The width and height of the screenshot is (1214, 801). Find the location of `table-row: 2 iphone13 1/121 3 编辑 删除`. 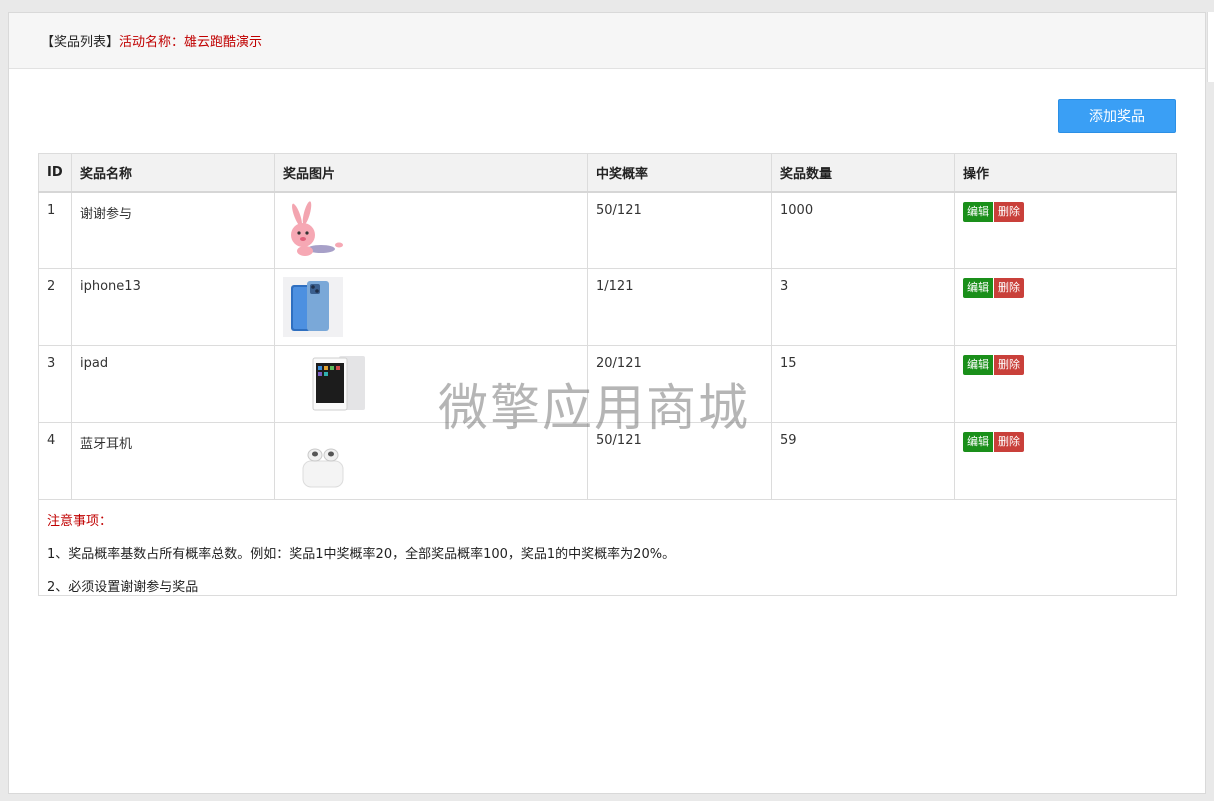

table-row: 2 iphone13 1/121 3 编辑 删除 is located at coordinates (607, 307).